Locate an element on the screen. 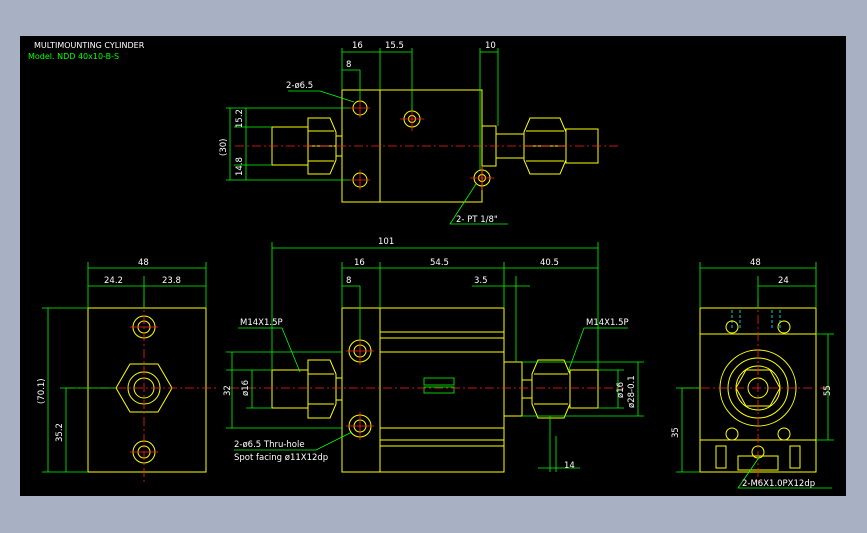 The width and height of the screenshot is (867, 533). front-dim-16-left: ø16 is located at coordinates (246, 388).